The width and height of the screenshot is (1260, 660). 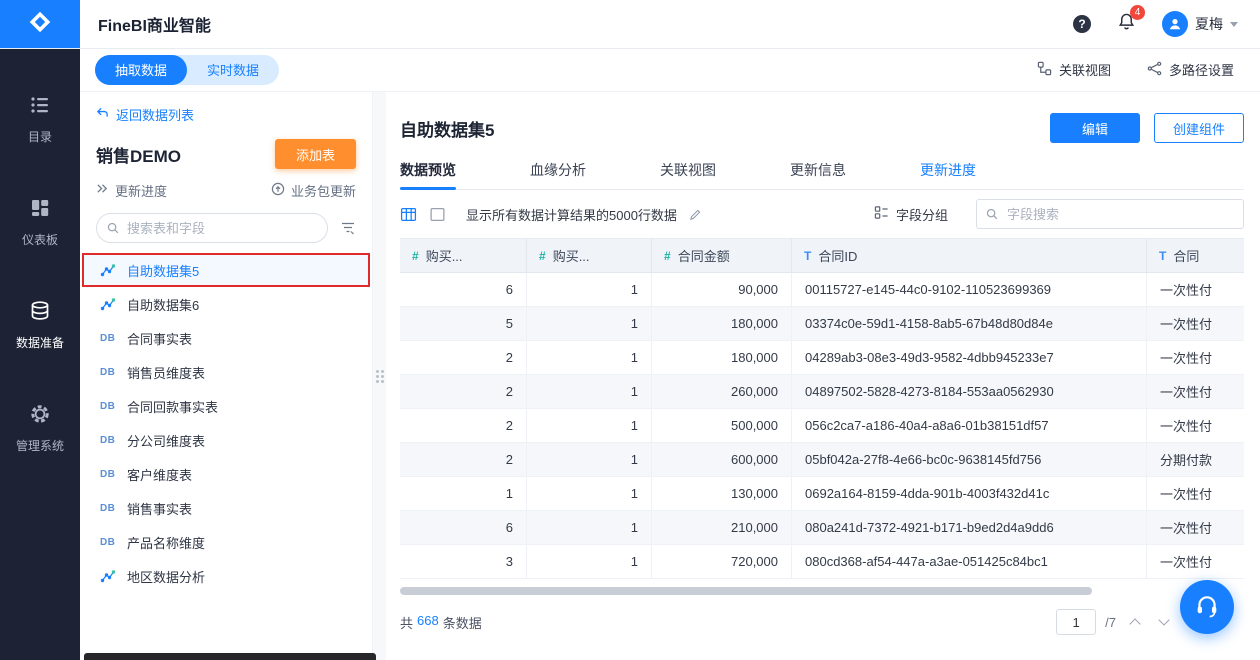 I want to click on table-cell: 130,000, so click(x=722, y=493).